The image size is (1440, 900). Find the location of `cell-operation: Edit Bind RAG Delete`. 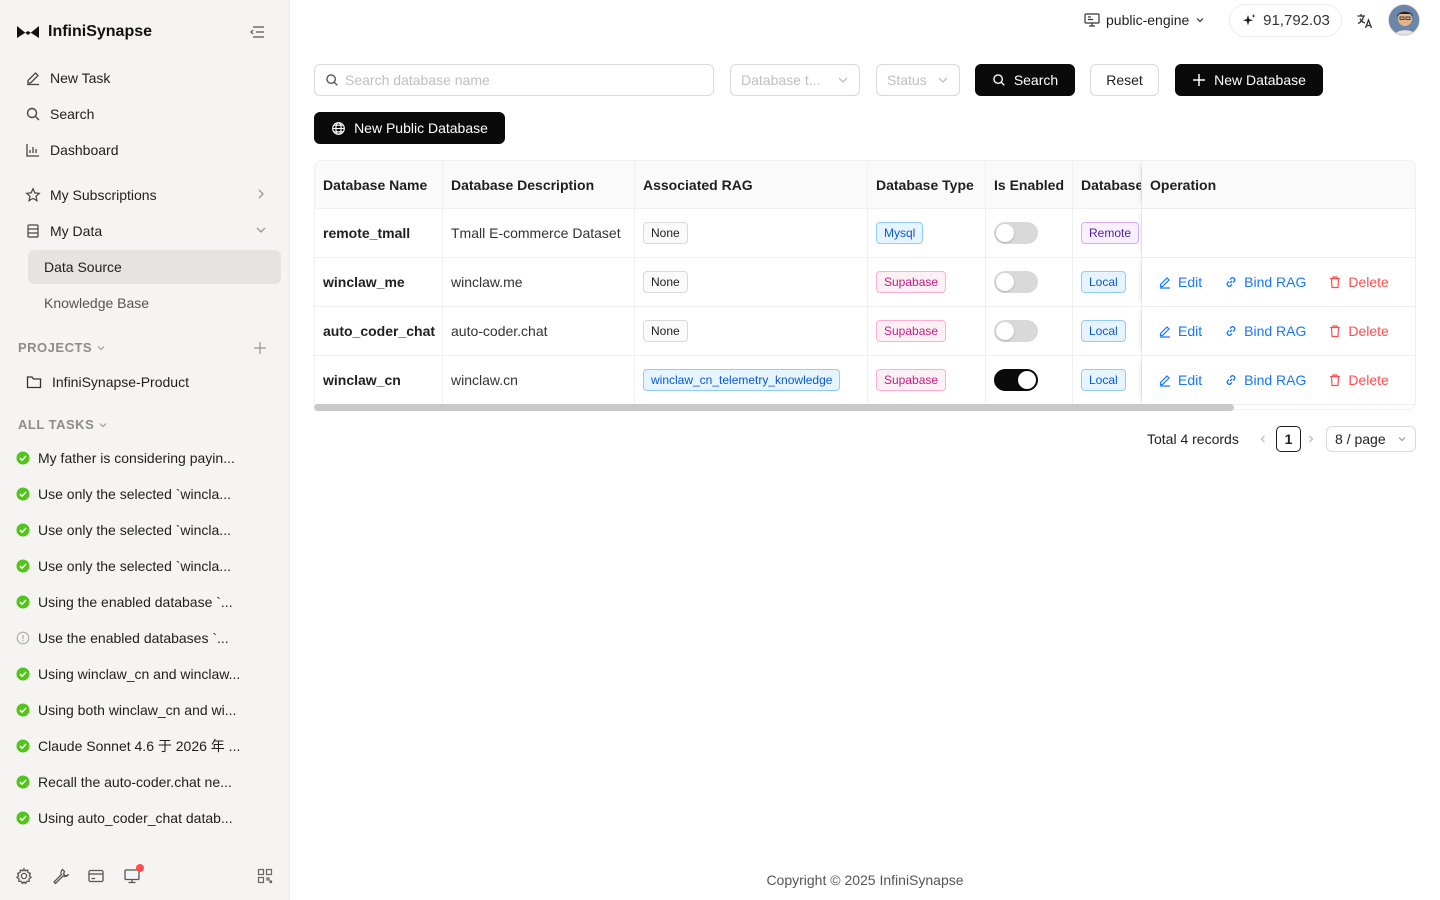

cell-operation: Edit Bind RAG Delete is located at coordinates (1278, 380).